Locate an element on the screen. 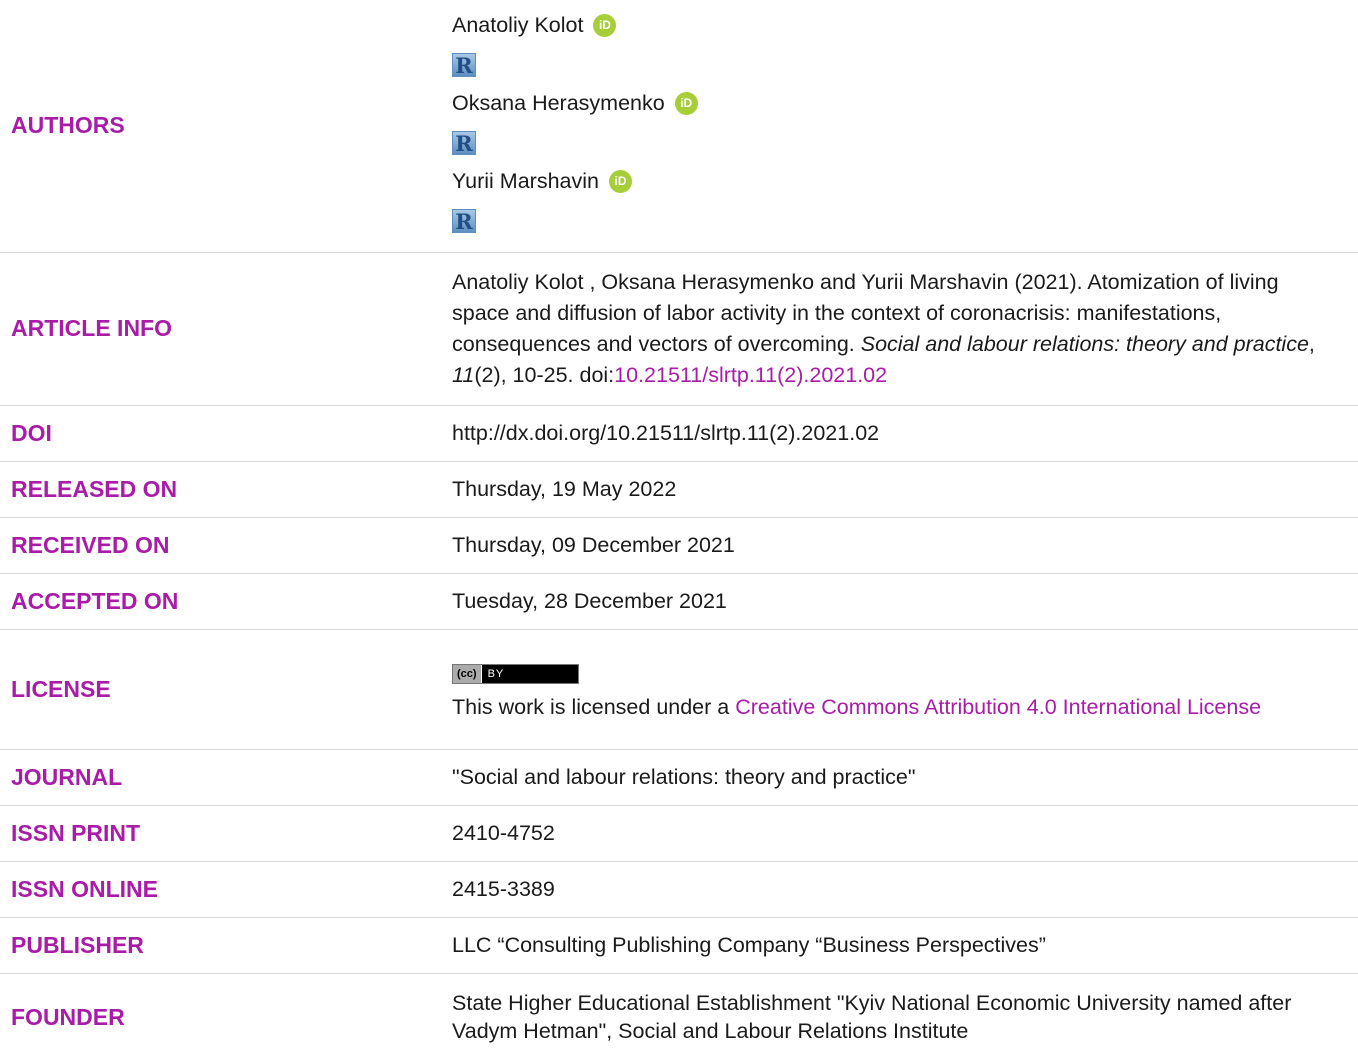 This screenshot has height=1061, width=1358. license-label: LICENSE is located at coordinates (226, 689).